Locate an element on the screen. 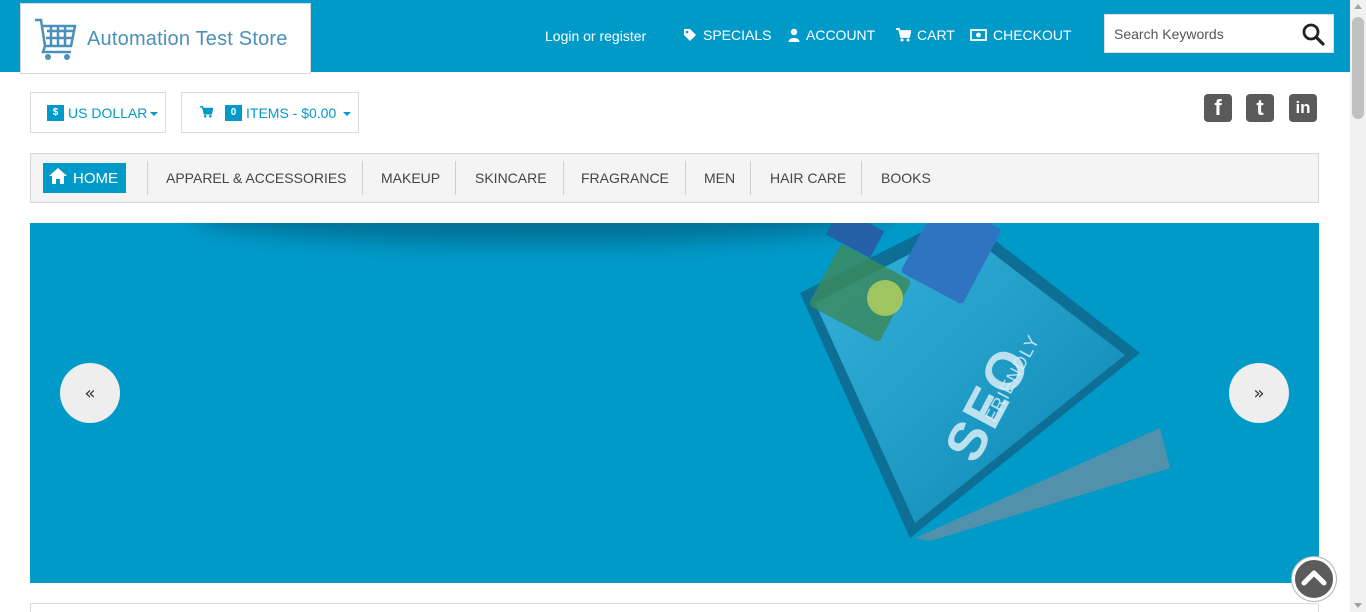 The height and width of the screenshot is (612, 1366). scrollbar-thumb is located at coordinates (1358, 68).